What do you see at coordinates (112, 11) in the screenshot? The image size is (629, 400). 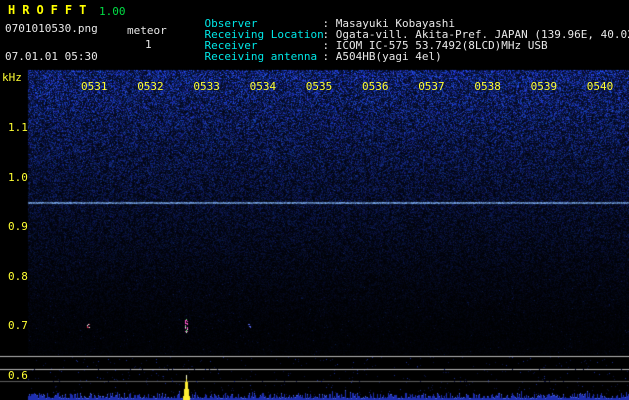 I see `app-version: 1.00` at bounding box center [112, 11].